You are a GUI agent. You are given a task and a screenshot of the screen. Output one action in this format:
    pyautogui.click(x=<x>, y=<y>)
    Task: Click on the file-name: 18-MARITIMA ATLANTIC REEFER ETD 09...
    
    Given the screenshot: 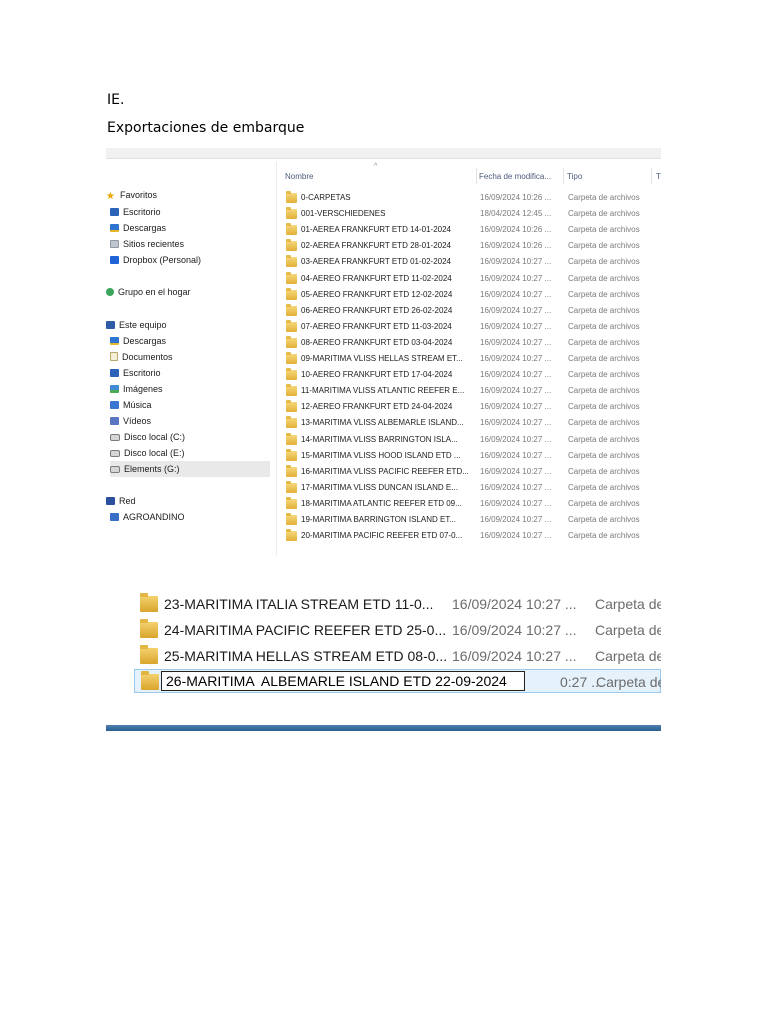 What is the action you would take?
    pyautogui.click(x=381, y=503)
    